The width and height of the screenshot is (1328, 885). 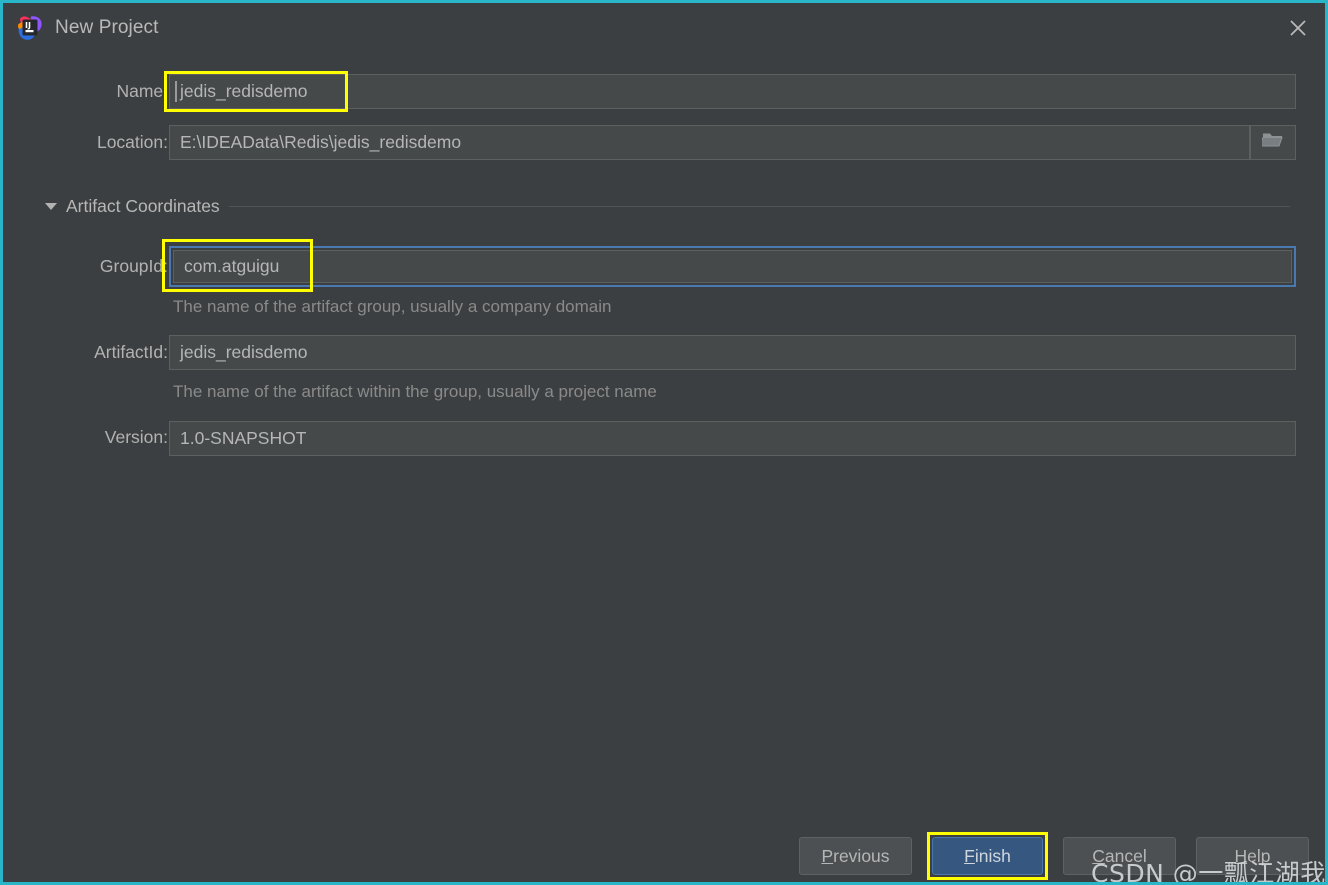 I want to click on version-label: Version:, so click(x=136, y=437).